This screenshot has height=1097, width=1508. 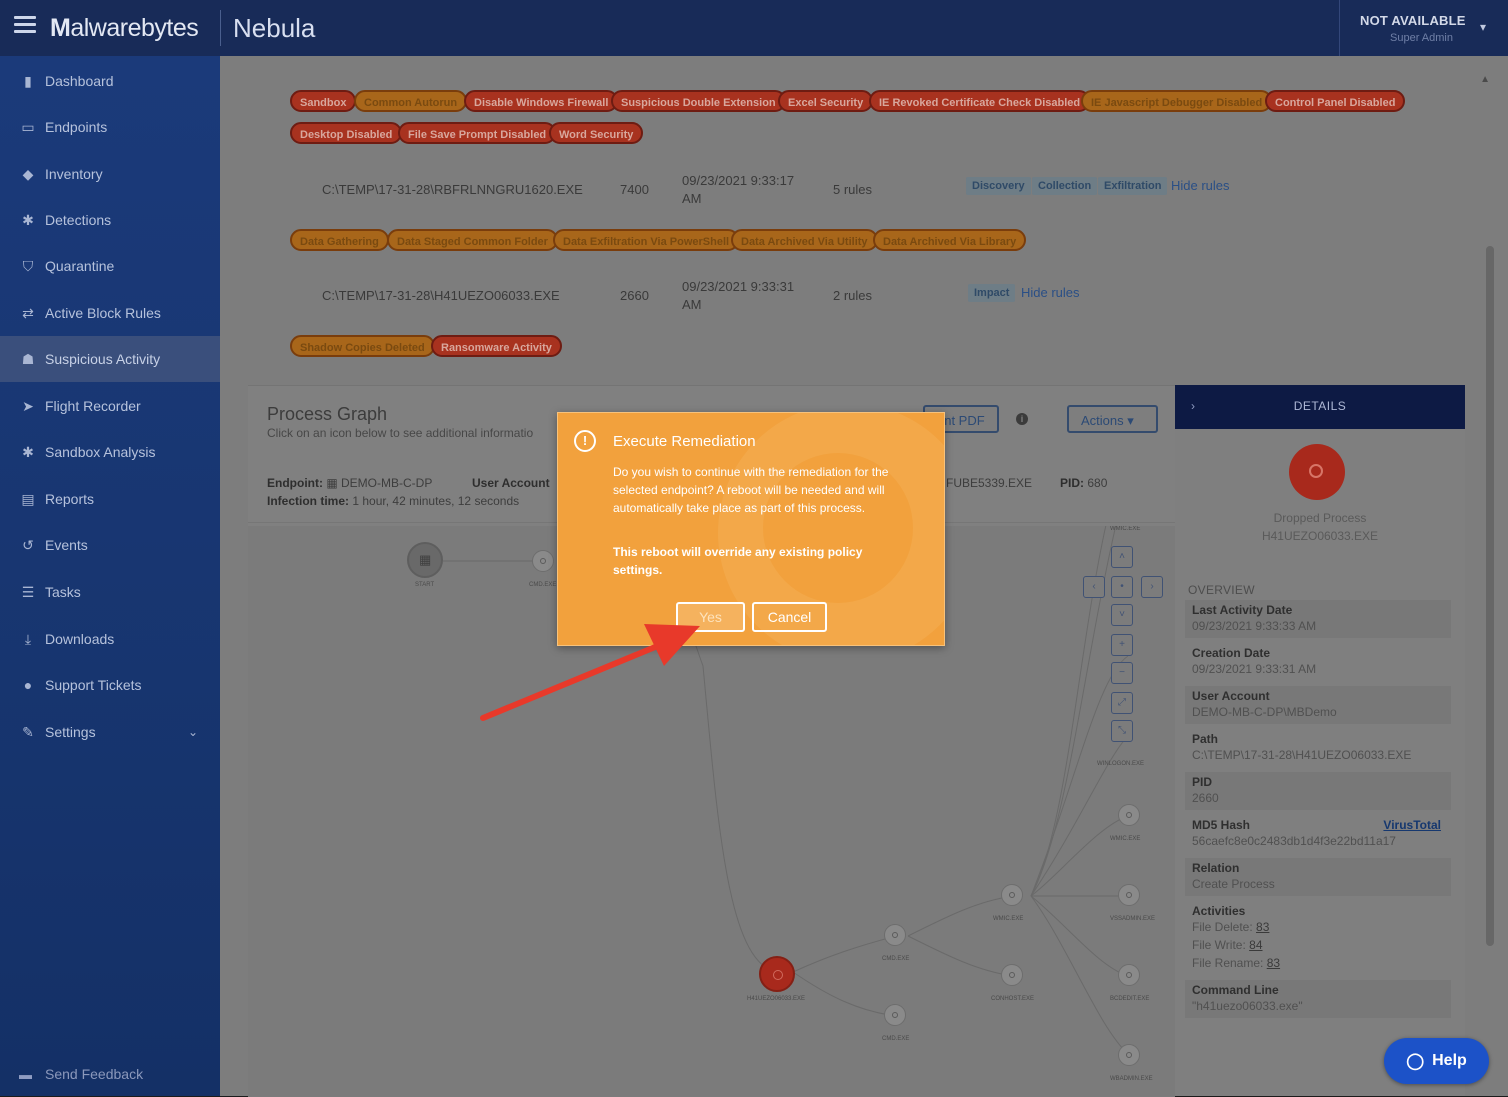 What do you see at coordinates (110, 174) in the screenshot?
I see `sidebar-item-inventory: ◆ Inventory` at bounding box center [110, 174].